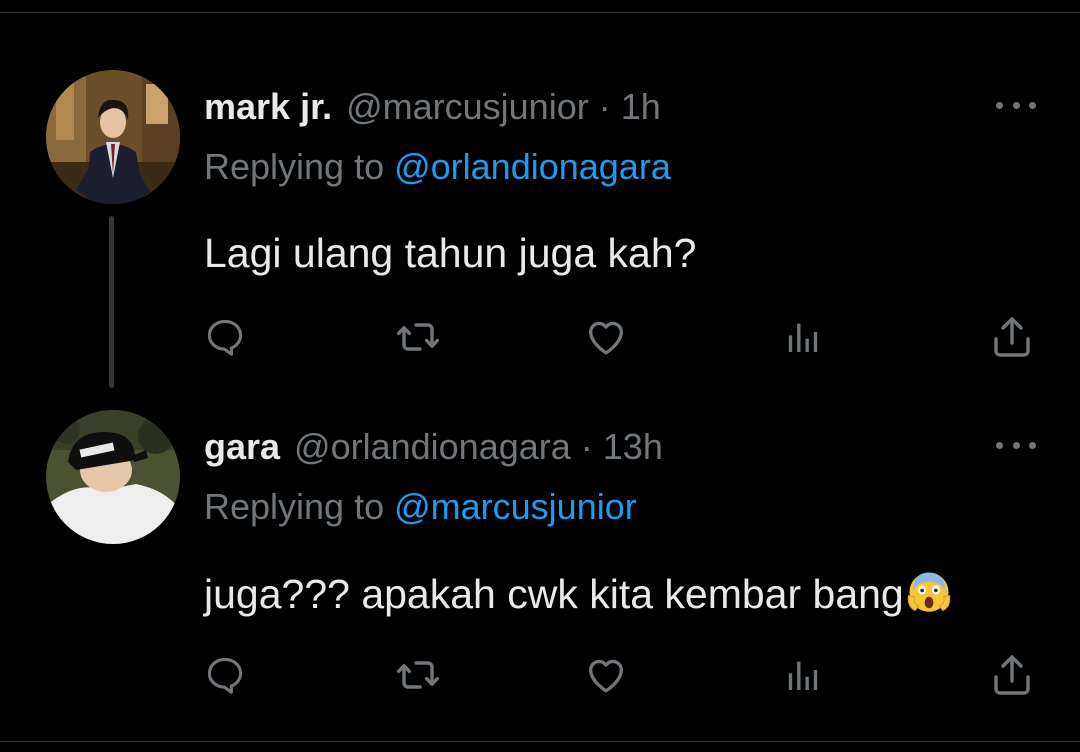  What do you see at coordinates (929, 596) in the screenshot?
I see `face-screaming-in-fear-emoji` at bounding box center [929, 596].